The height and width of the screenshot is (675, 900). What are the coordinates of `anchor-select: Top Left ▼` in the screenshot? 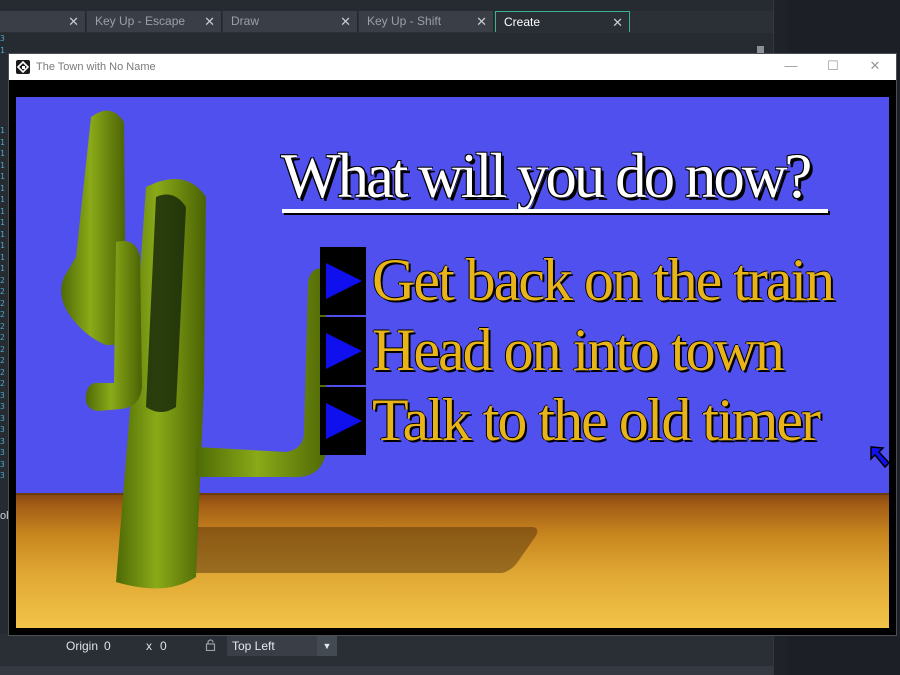 It's located at (282, 646).